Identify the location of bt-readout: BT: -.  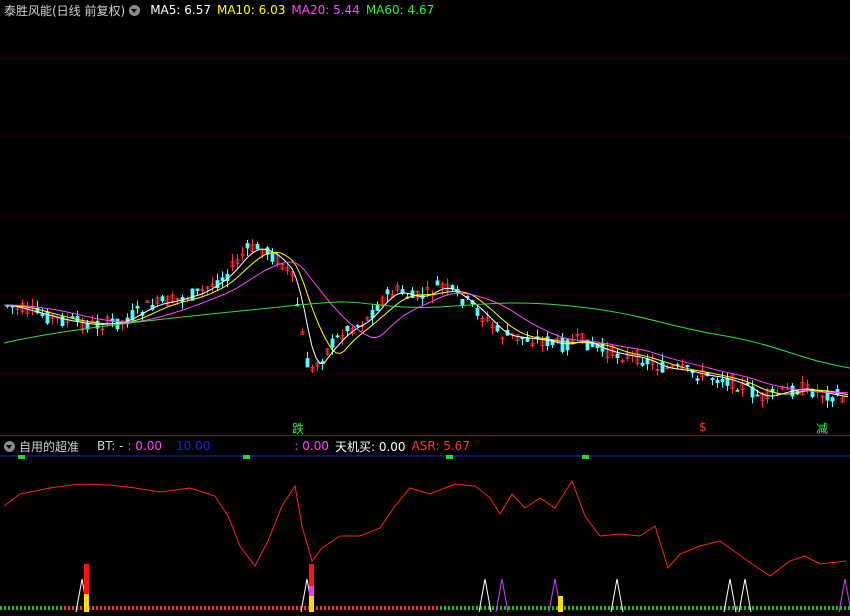
(110, 446).